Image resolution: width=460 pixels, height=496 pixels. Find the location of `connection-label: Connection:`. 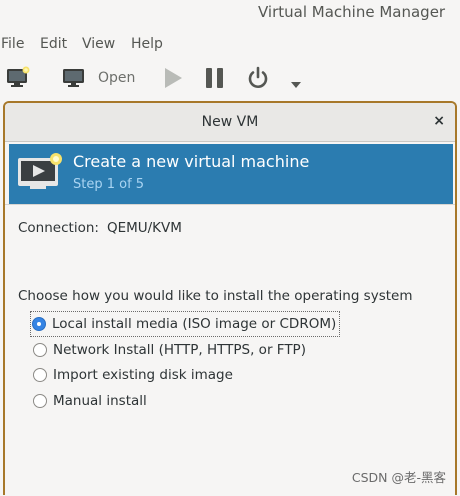

connection-label: Connection: is located at coordinates (58, 228).